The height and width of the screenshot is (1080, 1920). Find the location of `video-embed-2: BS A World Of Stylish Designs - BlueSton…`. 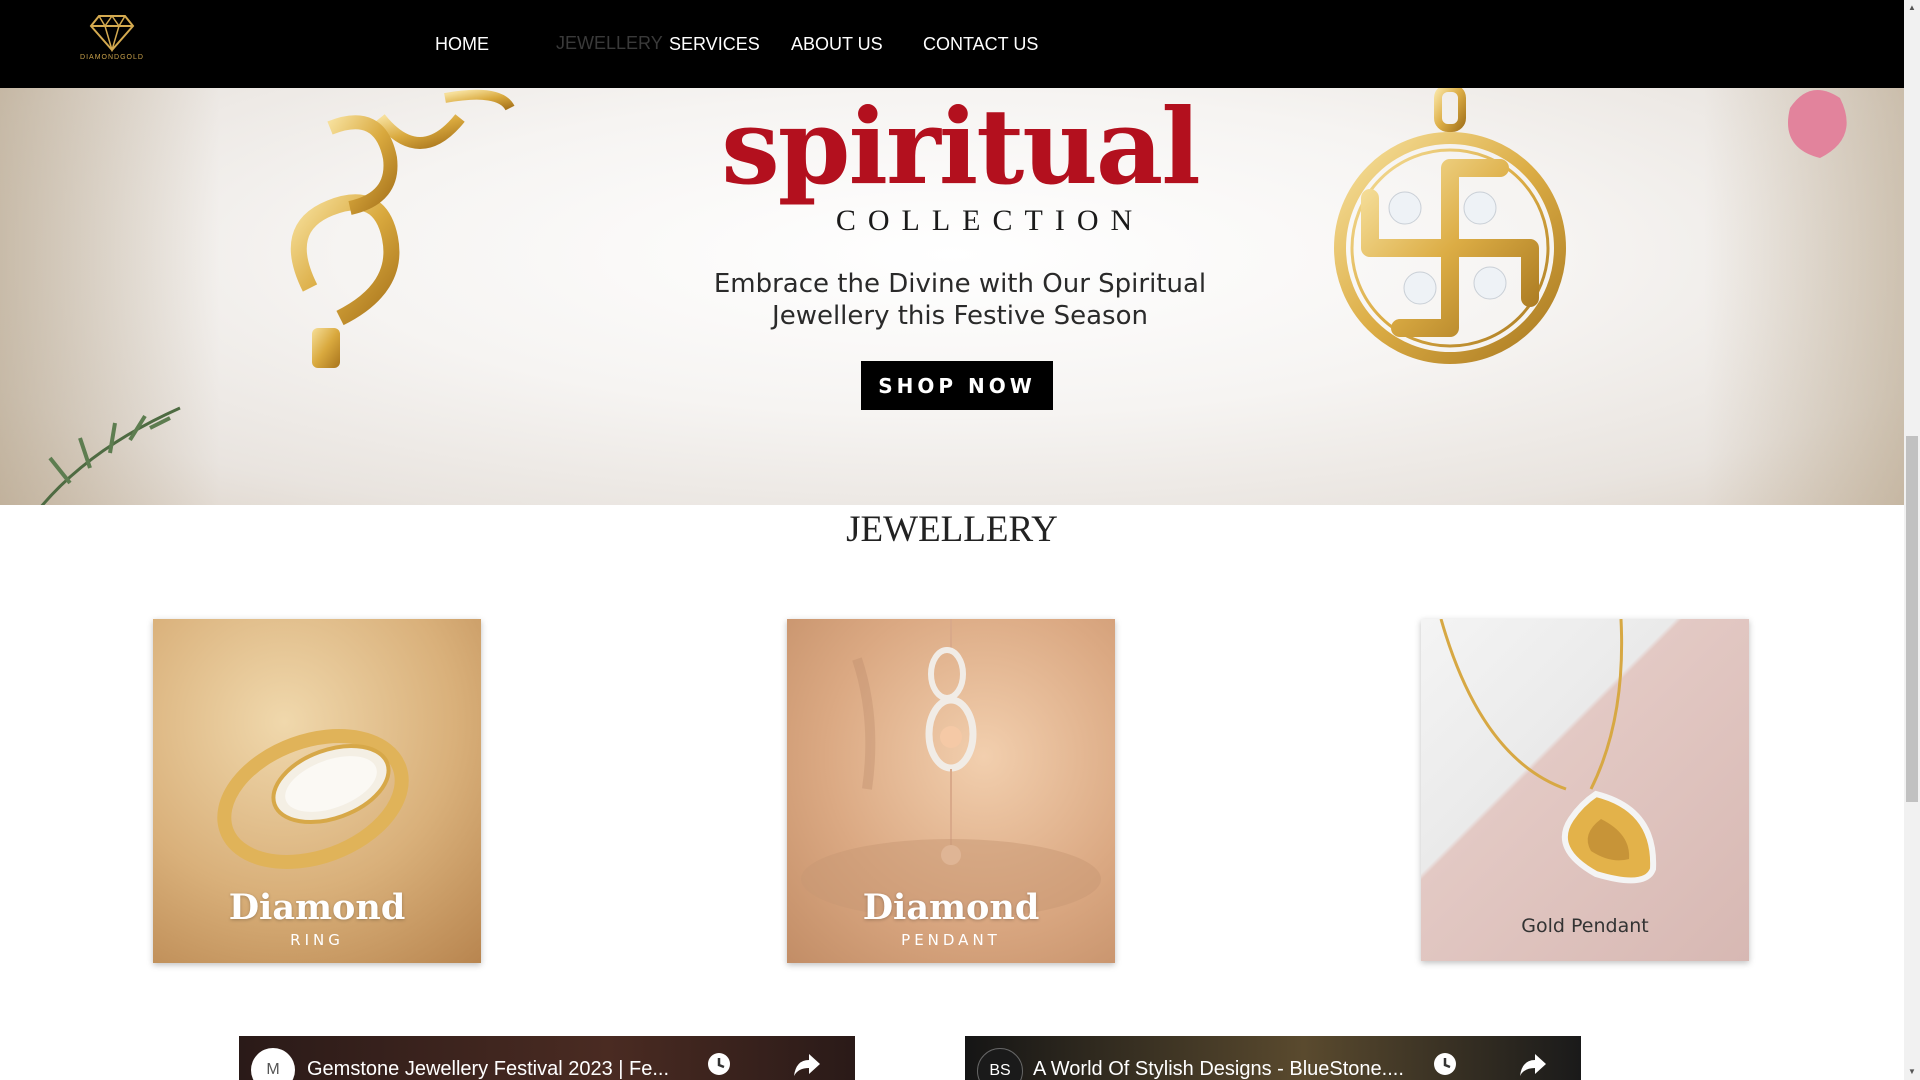

video-embed-2: BS A World Of Stylish Designs - BlueSton… is located at coordinates (1273, 1058).